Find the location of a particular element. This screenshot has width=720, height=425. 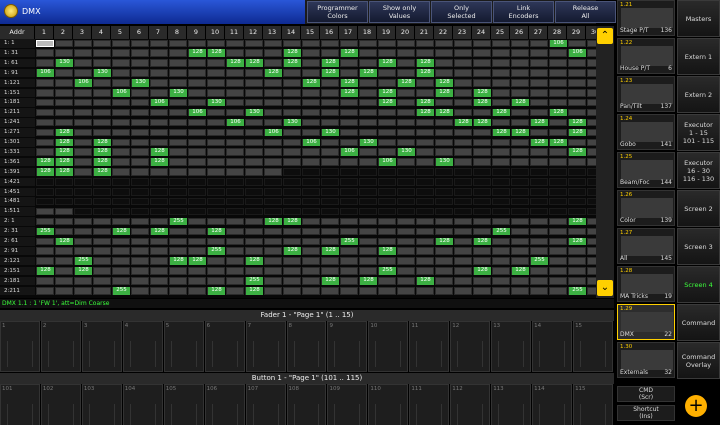

fader-slot: 12 is located at coordinates (470, 346).